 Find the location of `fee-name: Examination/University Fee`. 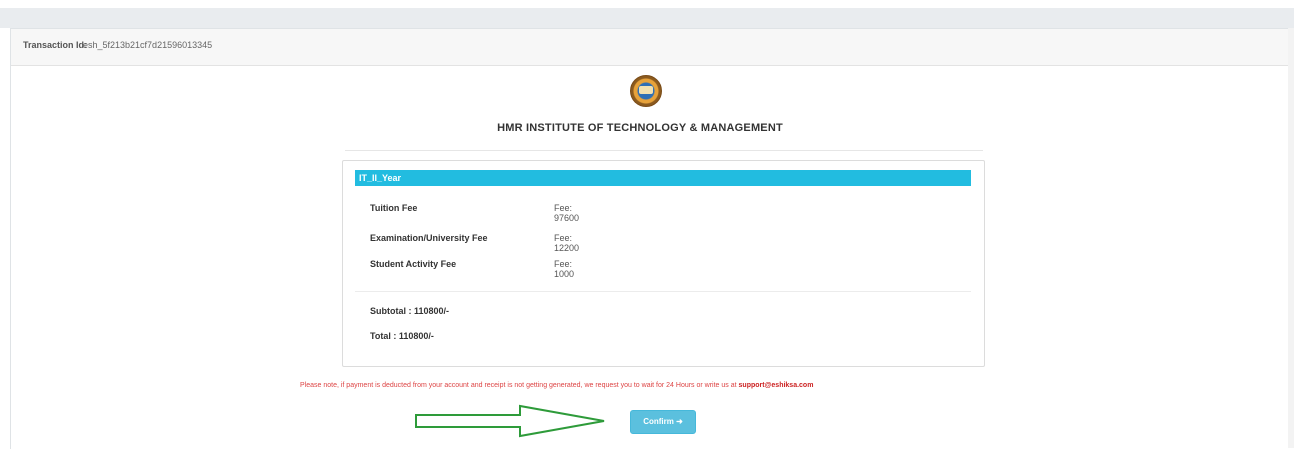

fee-name: Examination/University Fee is located at coordinates (429, 238).